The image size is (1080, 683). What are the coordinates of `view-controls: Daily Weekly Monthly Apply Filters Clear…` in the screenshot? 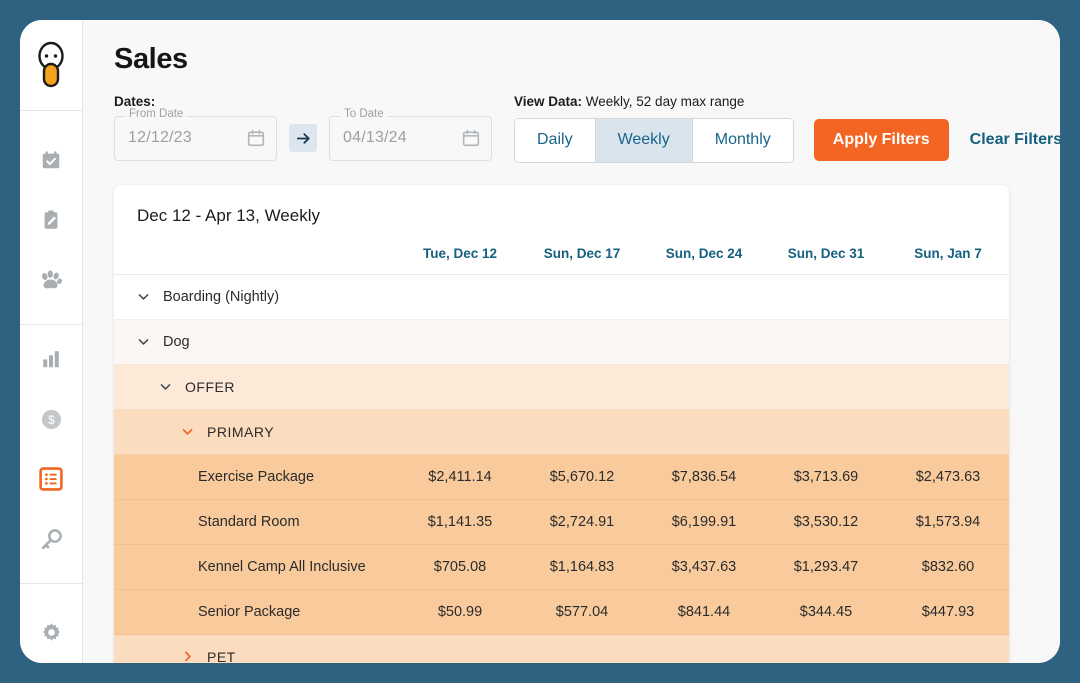 It's located at (787, 140).